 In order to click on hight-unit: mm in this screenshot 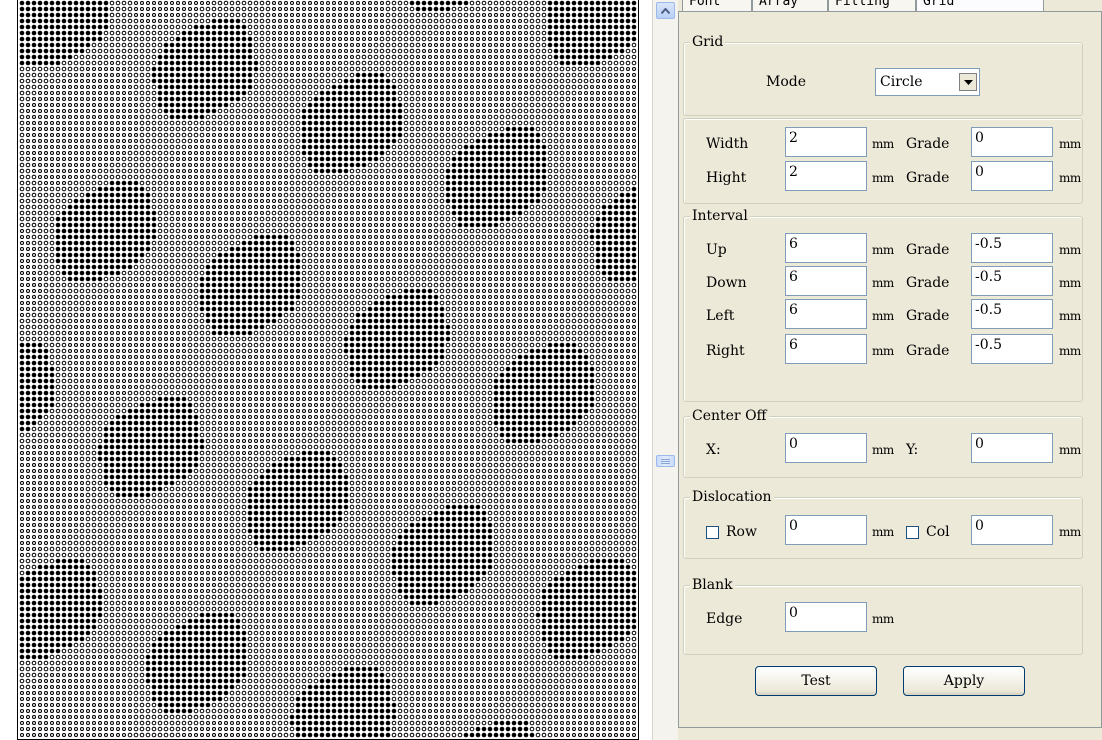, I will do `click(883, 178)`.